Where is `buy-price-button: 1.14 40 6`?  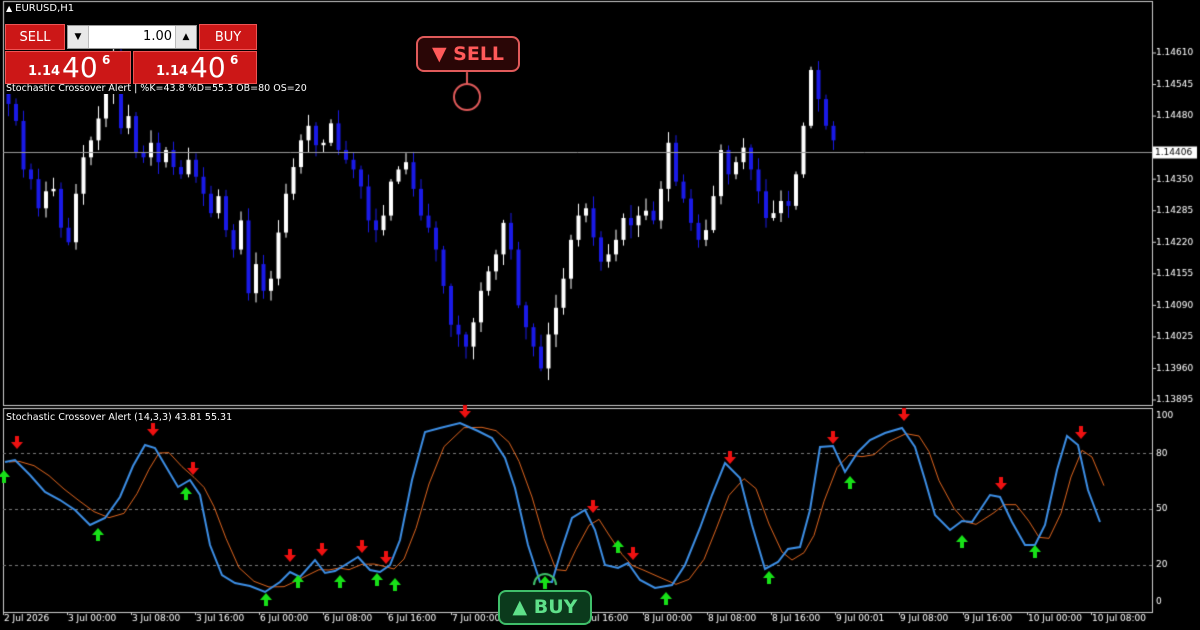
buy-price-button: 1.14 40 6 is located at coordinates (195, 67).